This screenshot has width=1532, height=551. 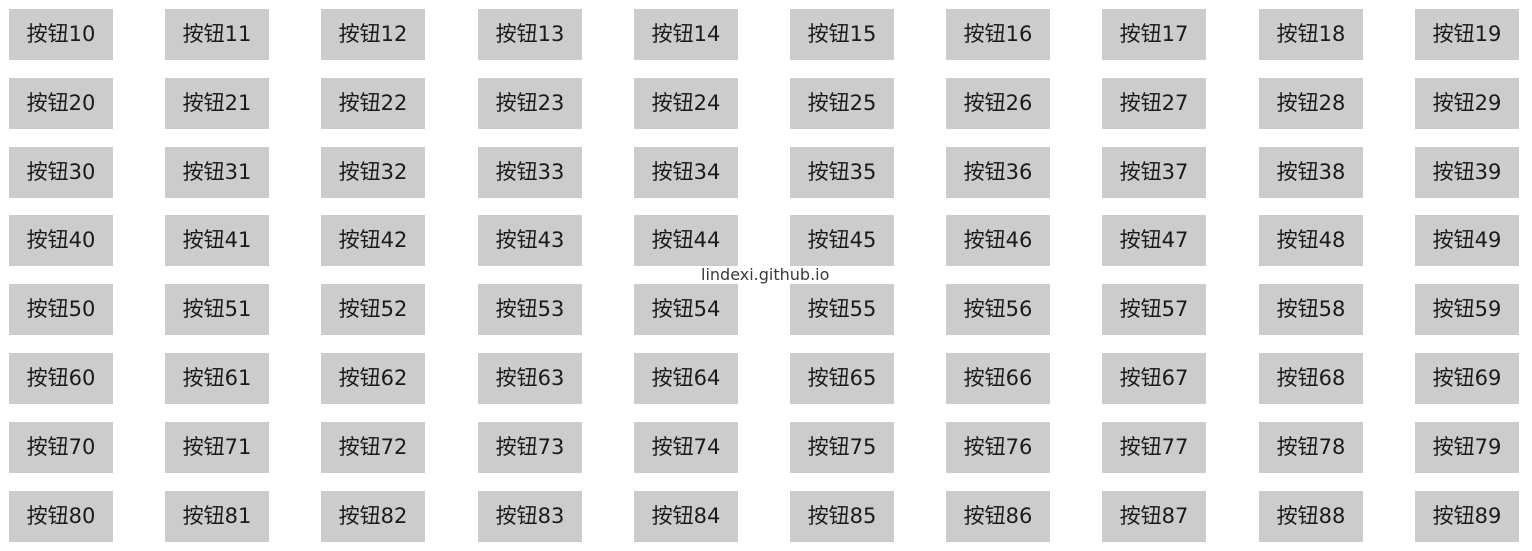 What do you see at coordinates (998, 172) in the screenshot?
I see `grid-button: 按钮36` at bounding box center [998, 172].